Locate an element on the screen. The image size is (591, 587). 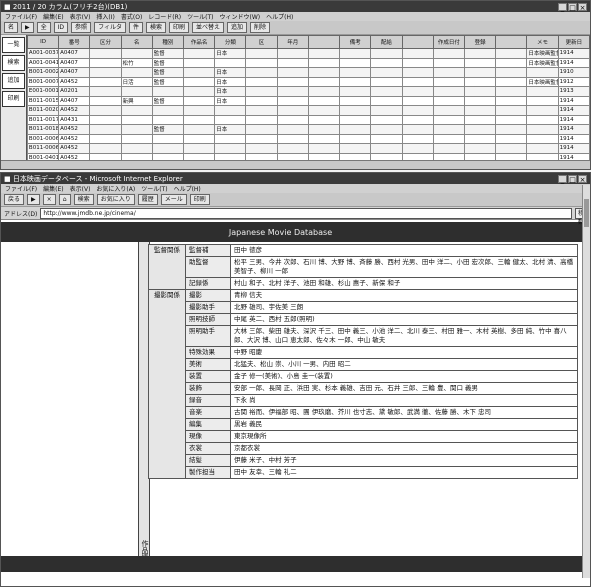
menu-insert: 挿入(I) is located at coordinates (105, 16).